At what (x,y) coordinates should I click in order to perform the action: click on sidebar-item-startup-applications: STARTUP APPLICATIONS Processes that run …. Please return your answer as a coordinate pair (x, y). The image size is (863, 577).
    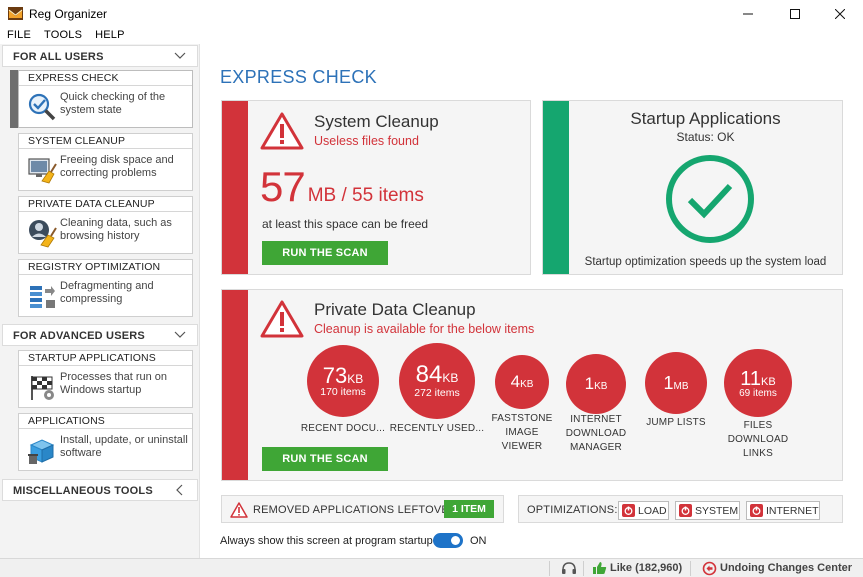
    Looking at the image, I should click on (105, 379).